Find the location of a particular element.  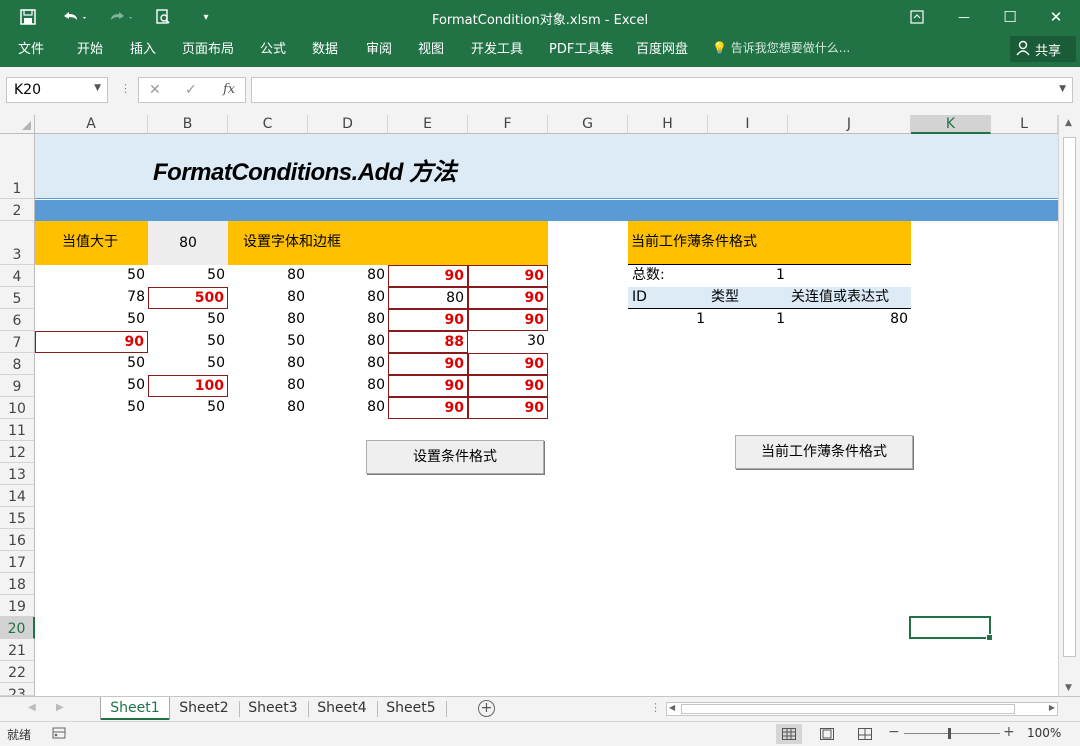

scroll-left-icon: ◀ is located at coordinates (672, 707).